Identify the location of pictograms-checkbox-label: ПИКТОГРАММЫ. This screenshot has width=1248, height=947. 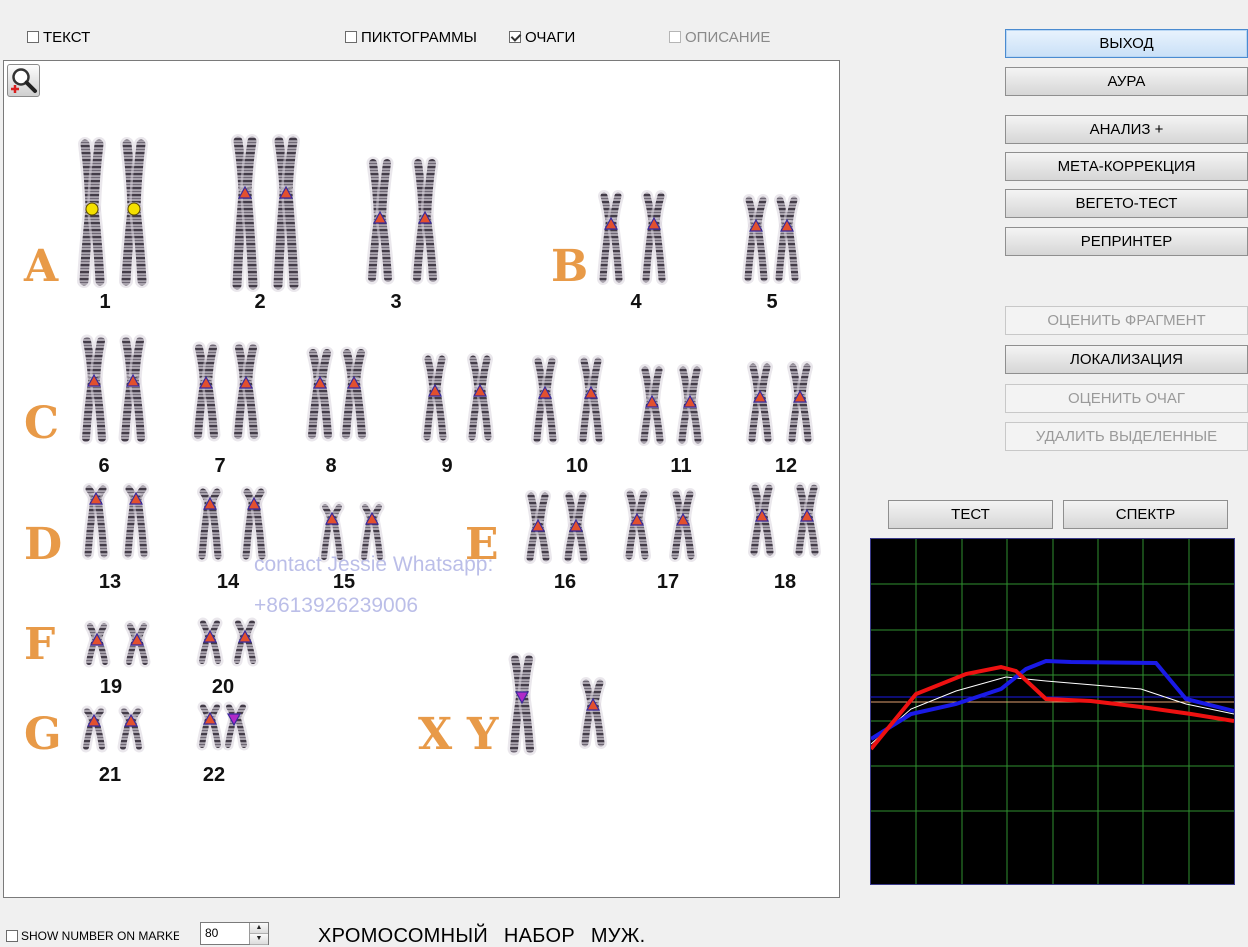
(419, 37).